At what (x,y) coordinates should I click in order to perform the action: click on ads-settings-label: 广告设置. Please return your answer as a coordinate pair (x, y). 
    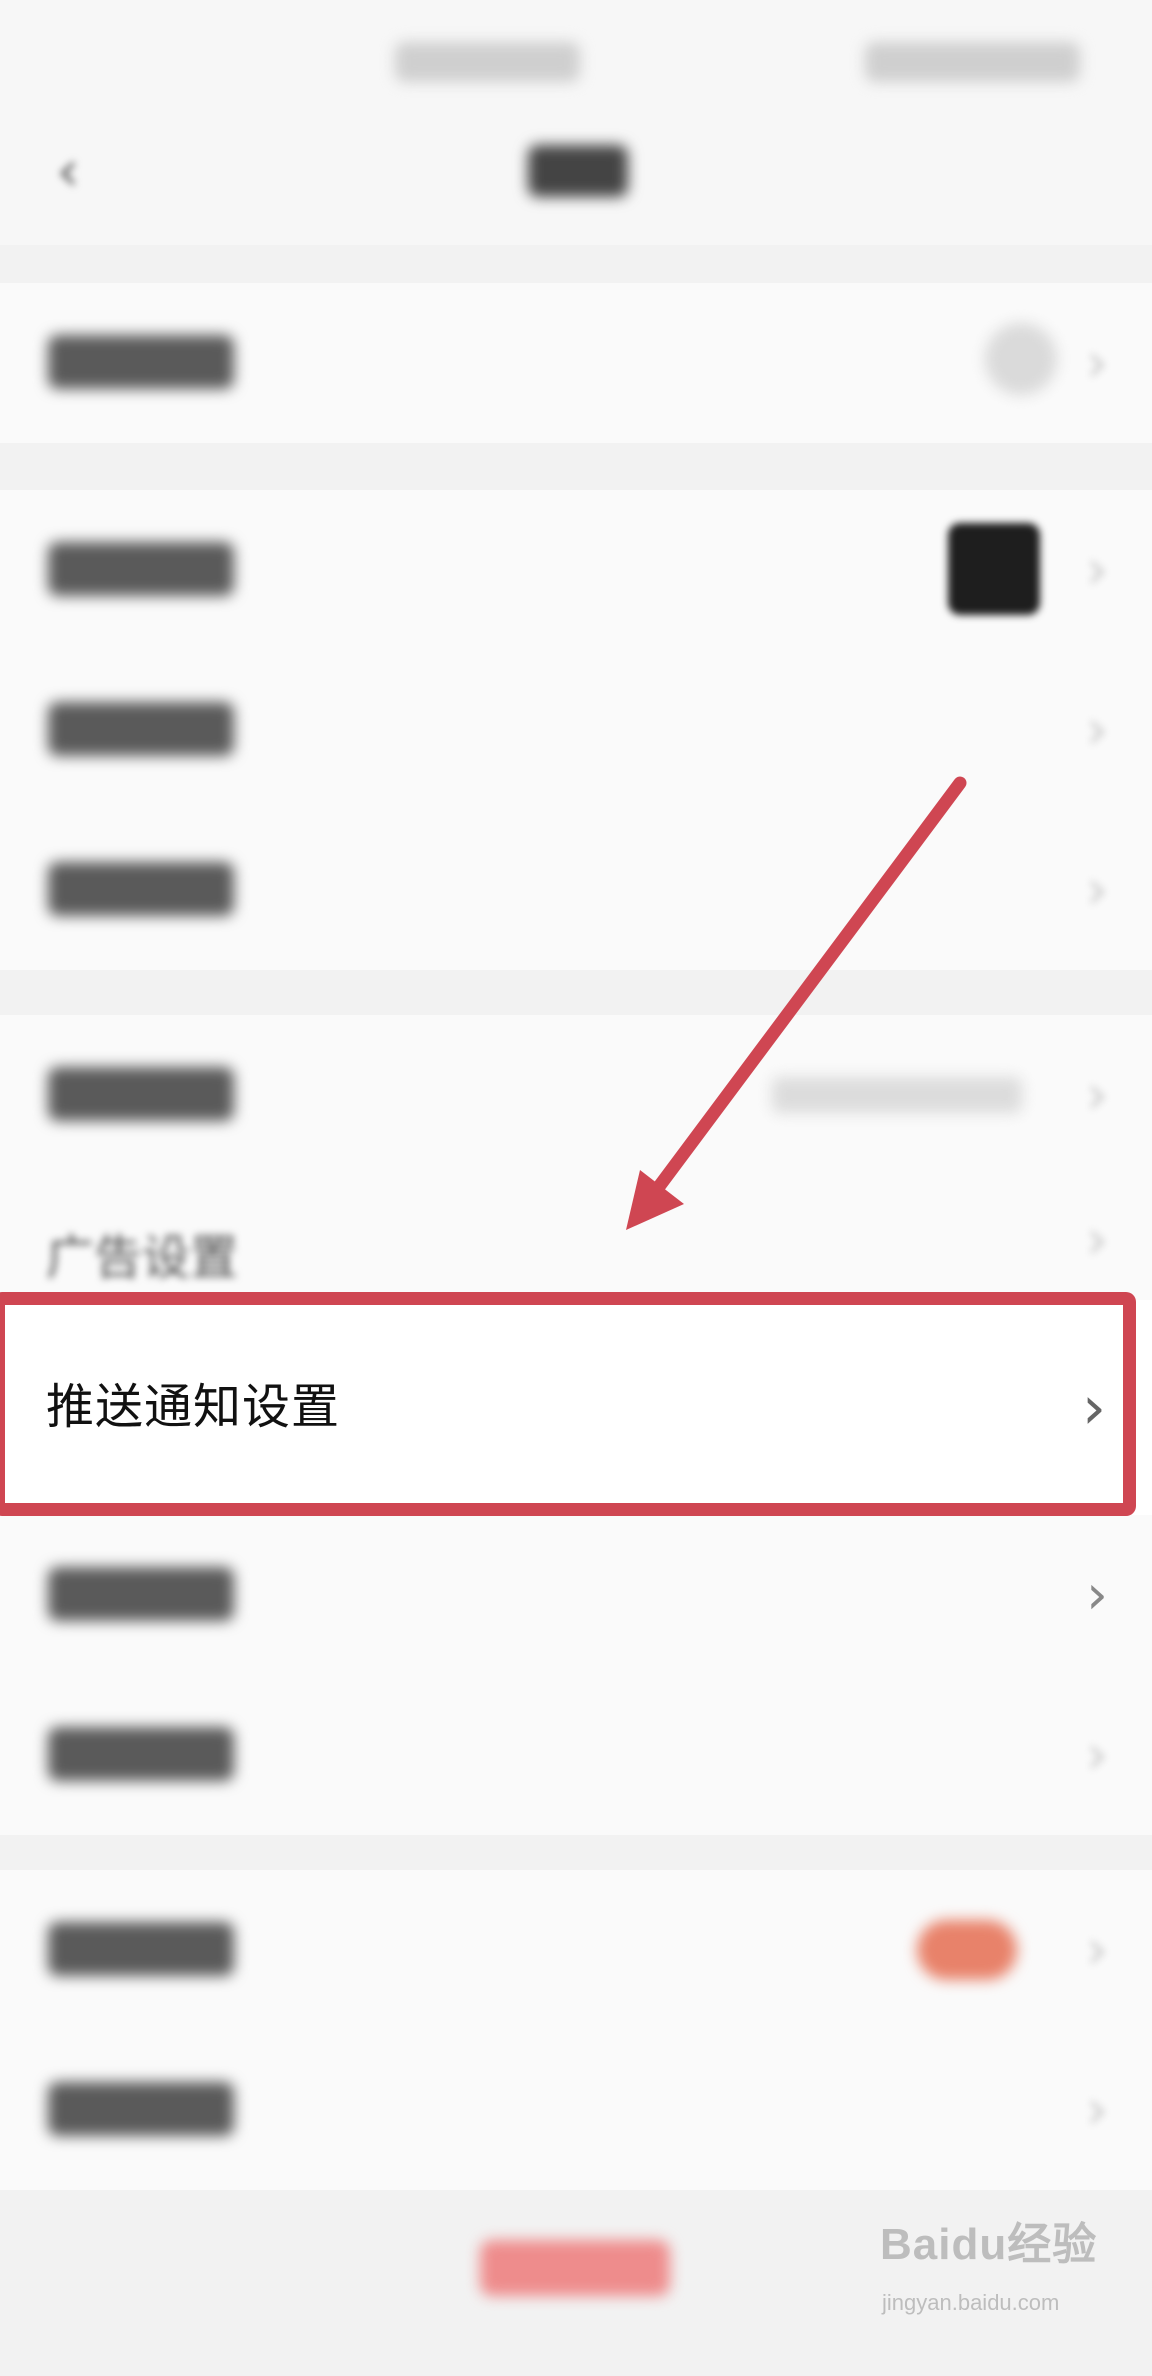
    Looking at the image, I should click on (142, 1258).